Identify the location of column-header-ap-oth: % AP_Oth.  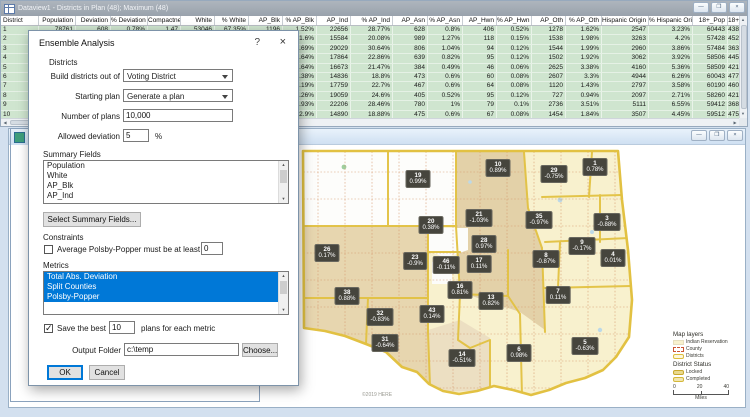
(584, 20).